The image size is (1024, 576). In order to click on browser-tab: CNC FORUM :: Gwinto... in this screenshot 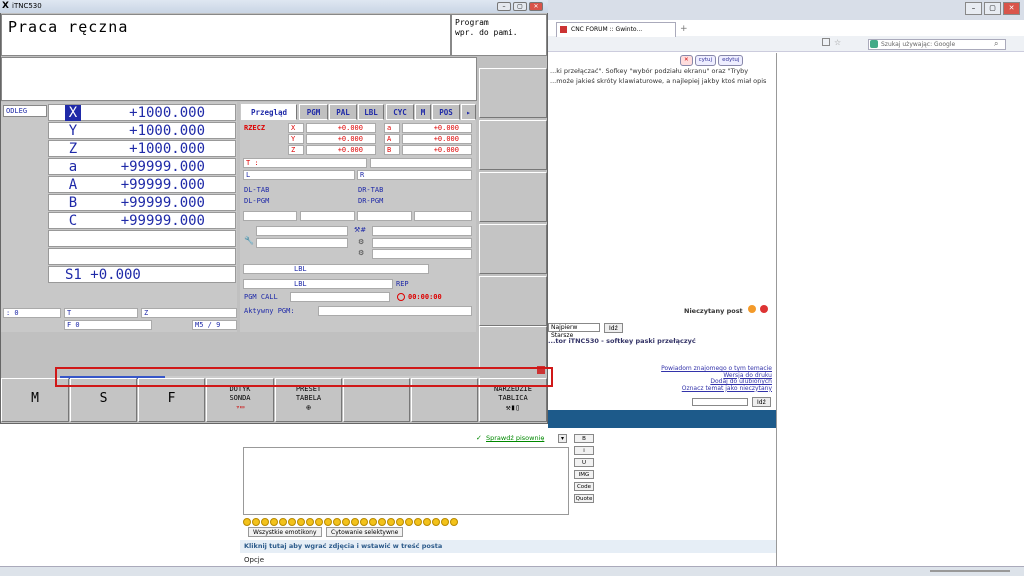, I will do `click(616, 29)`.